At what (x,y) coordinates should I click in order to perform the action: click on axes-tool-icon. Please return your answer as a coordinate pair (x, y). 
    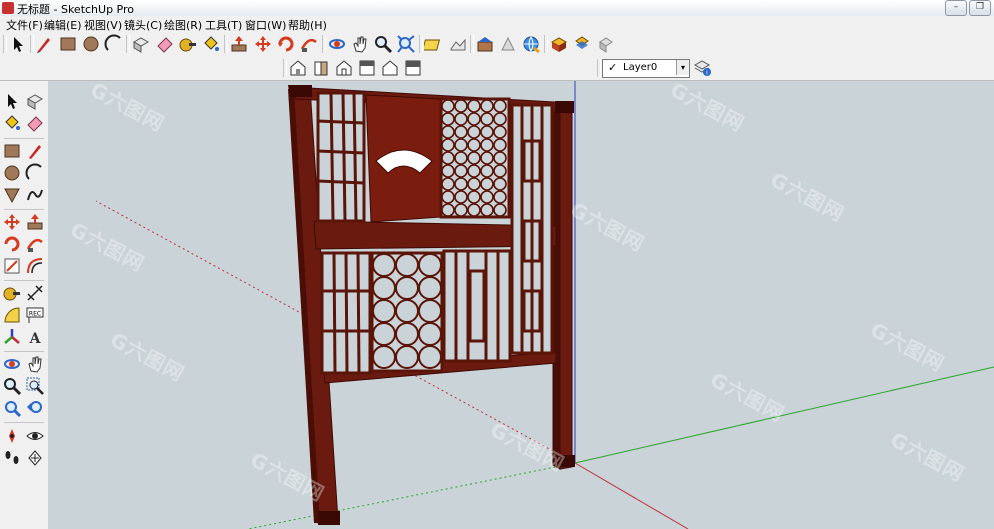
    Looking at the image, I should click on (12, 337).